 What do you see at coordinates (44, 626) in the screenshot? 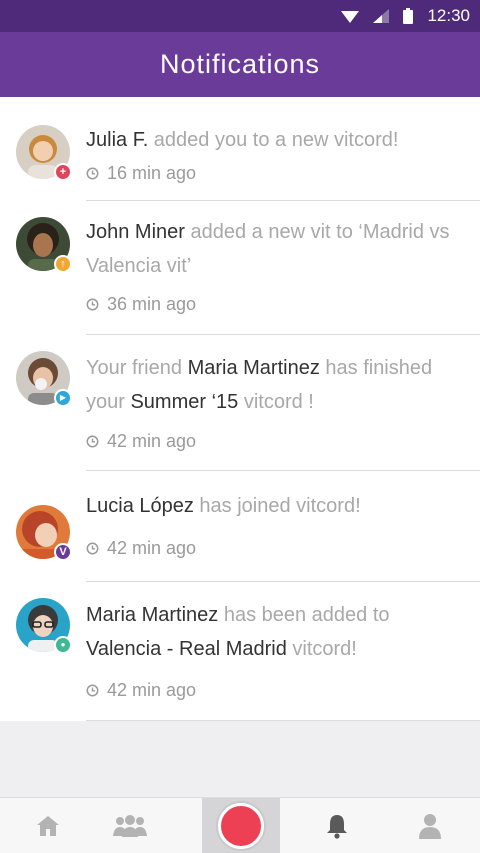
I see `avatar: ●` at bounding box center [44, 626].